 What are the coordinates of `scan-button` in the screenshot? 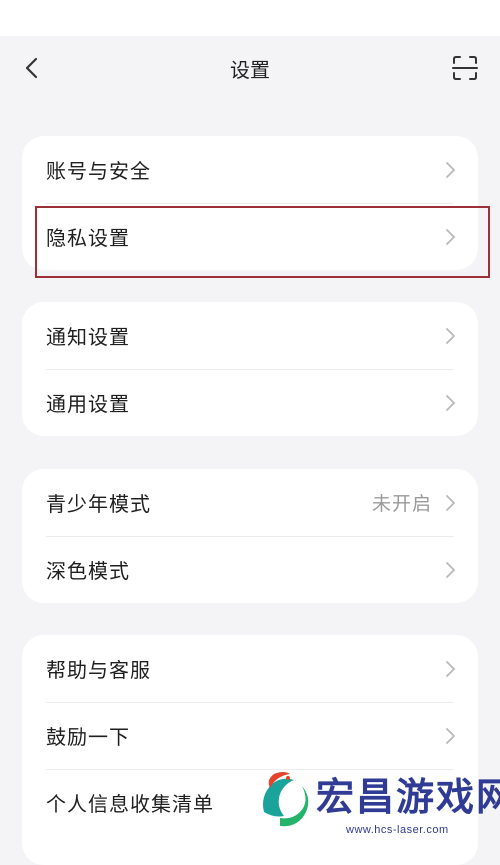 It's located at (465, 68).